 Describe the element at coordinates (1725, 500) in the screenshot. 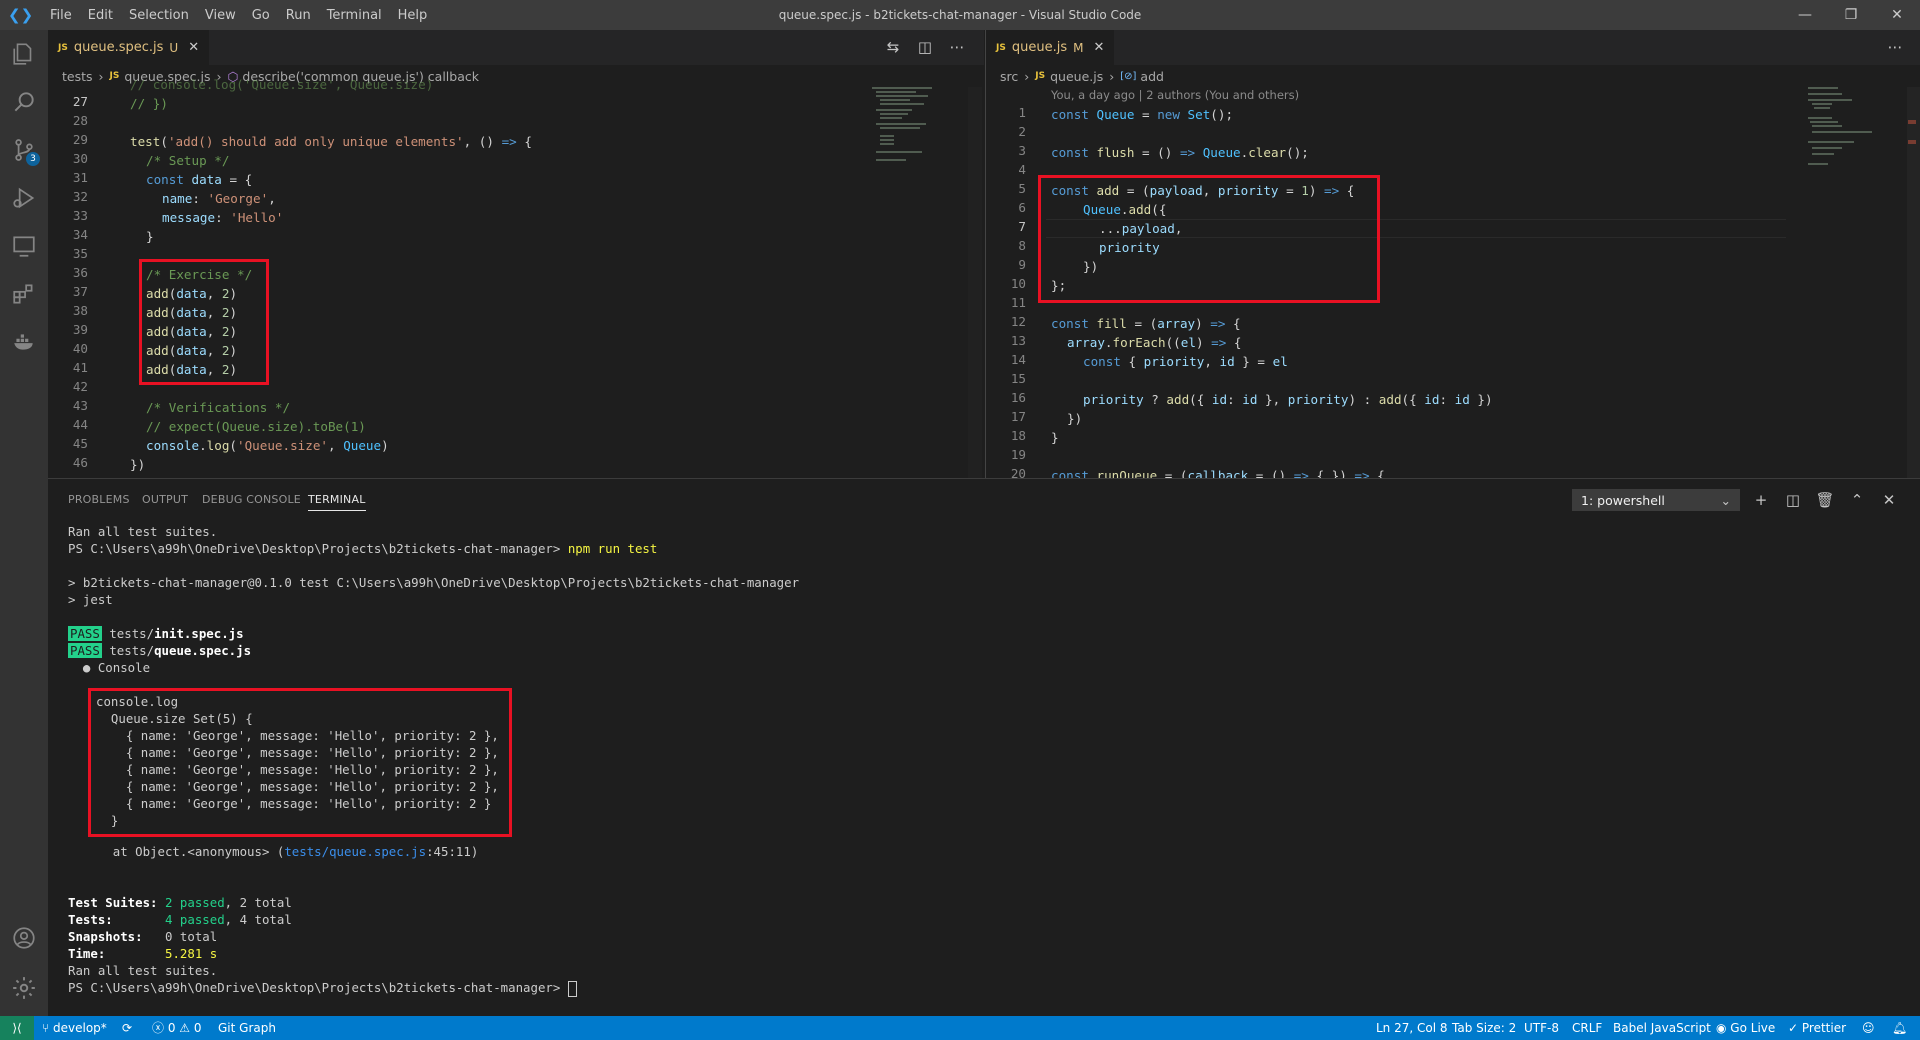

I see `chevron-down-icon: ⌄` at that location.